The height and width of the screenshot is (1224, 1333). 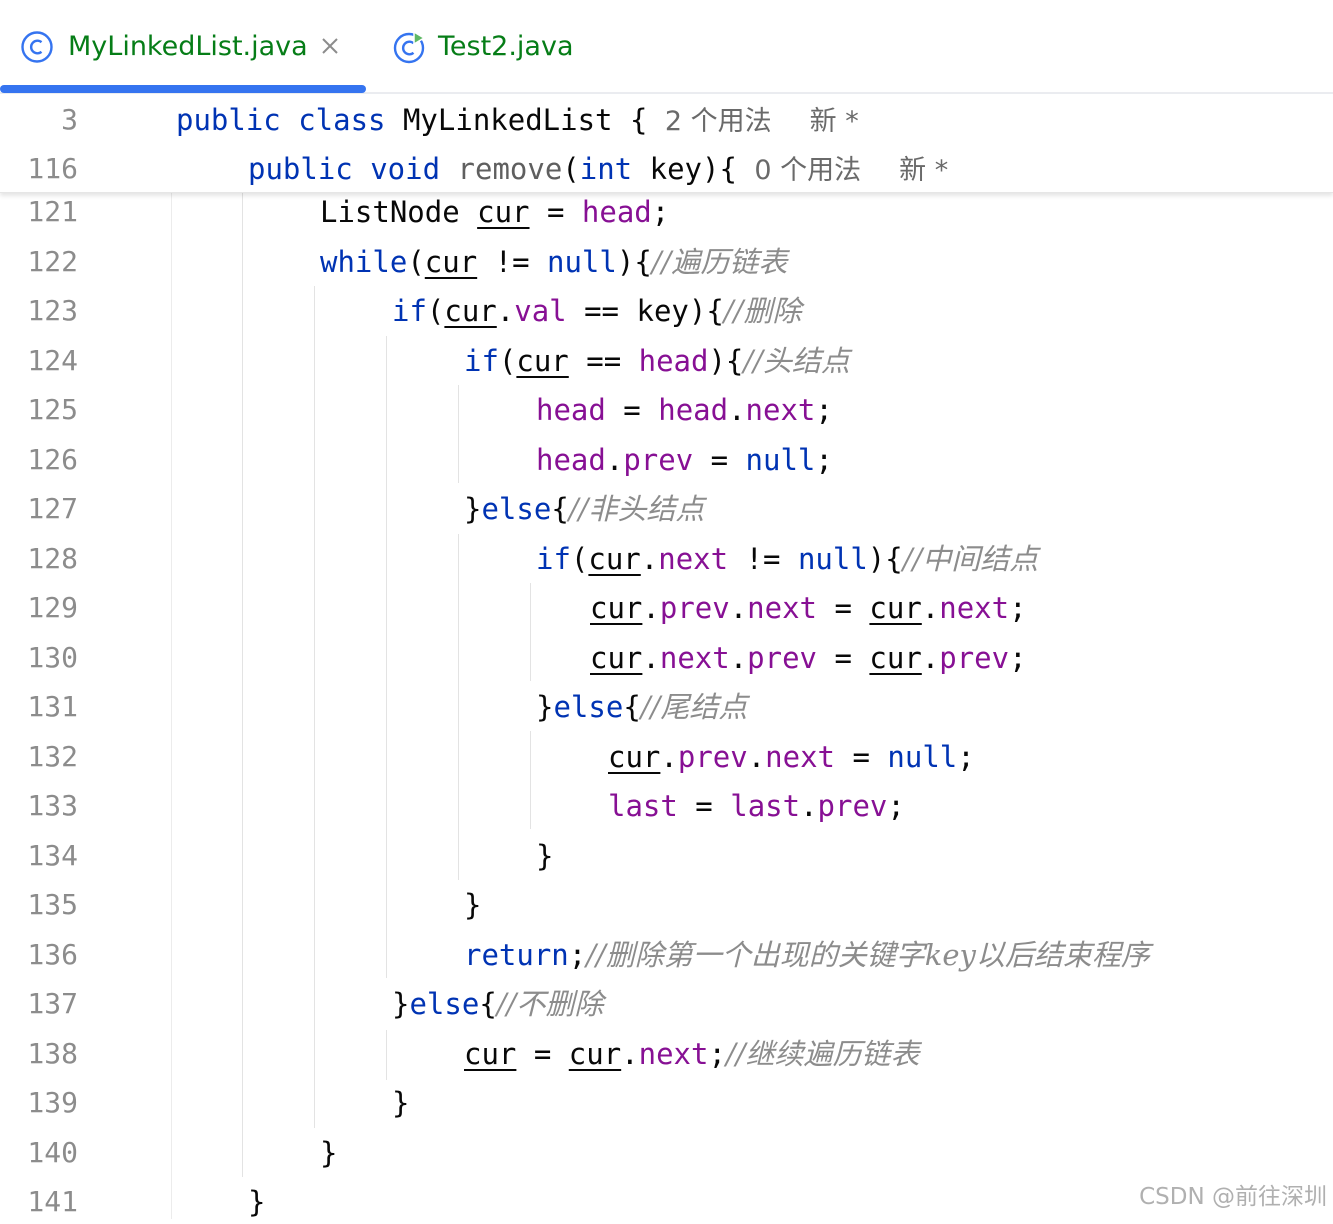 What do you see at coordinates (52, 360) in the screenshot?
I see `line-number: 124` at bounding box center [52, 360].